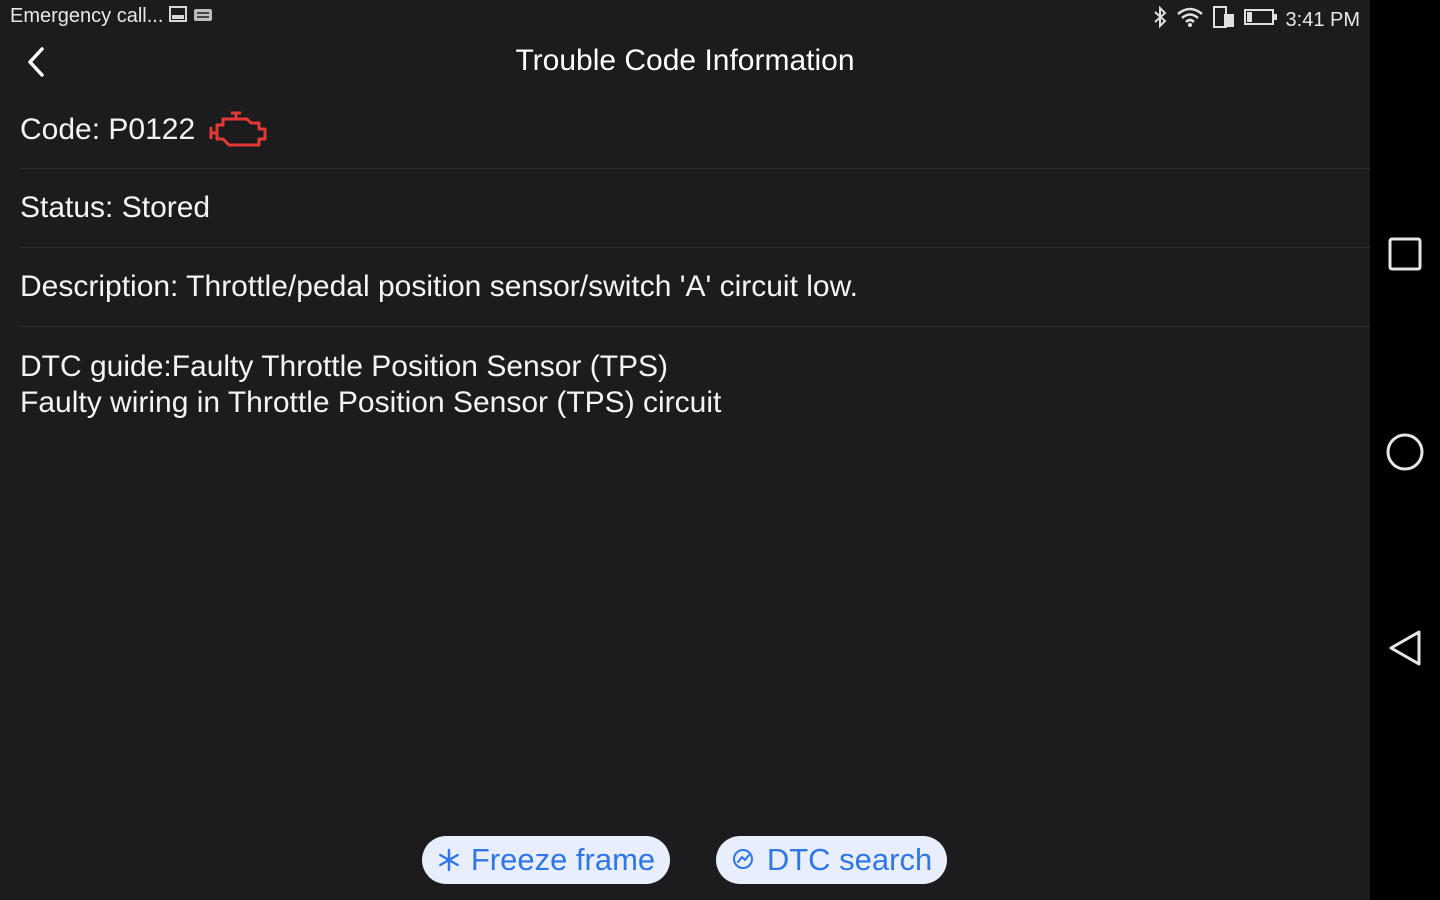 Image resolution: width=1440 pixels, height=900 pixels. Describe the element at coordinates (849, 859) in the screenshot. I see `dtc-search-label: DTC search` at that location.